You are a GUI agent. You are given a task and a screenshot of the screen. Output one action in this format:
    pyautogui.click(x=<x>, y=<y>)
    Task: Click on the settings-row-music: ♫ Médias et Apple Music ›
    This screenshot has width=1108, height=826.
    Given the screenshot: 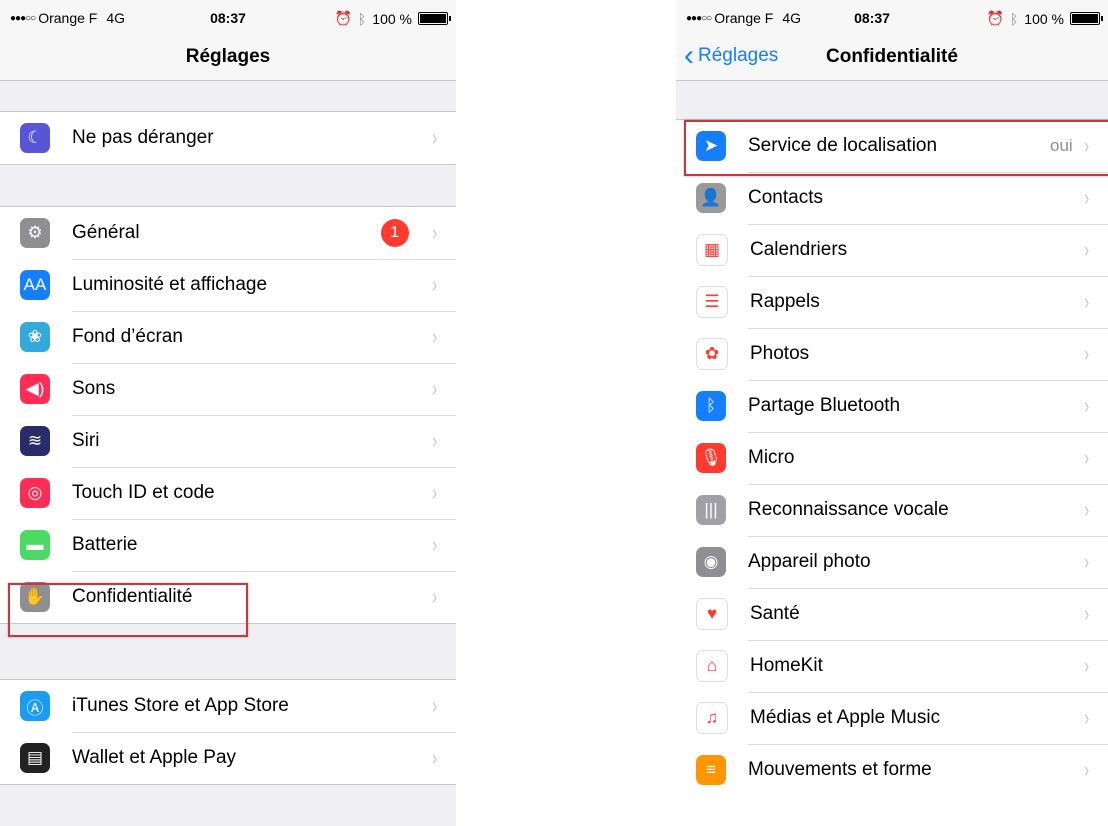 What is the action you would take?
    pyautogui.click(x=892, y=718)
    